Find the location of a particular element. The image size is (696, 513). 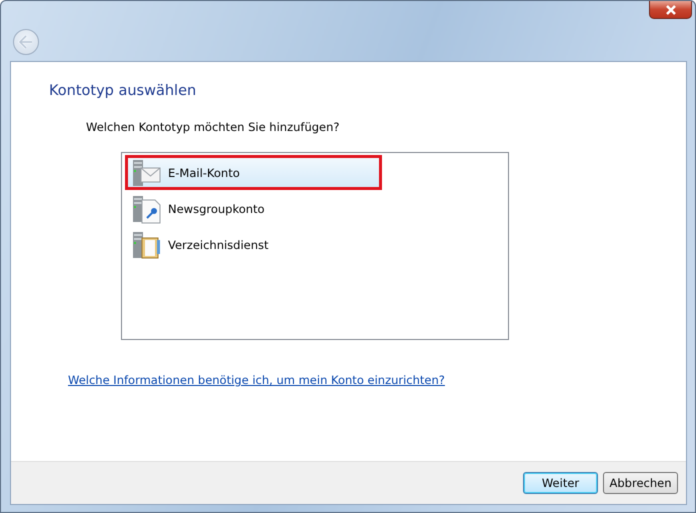

close-icon is located at coordinates (670, 9).